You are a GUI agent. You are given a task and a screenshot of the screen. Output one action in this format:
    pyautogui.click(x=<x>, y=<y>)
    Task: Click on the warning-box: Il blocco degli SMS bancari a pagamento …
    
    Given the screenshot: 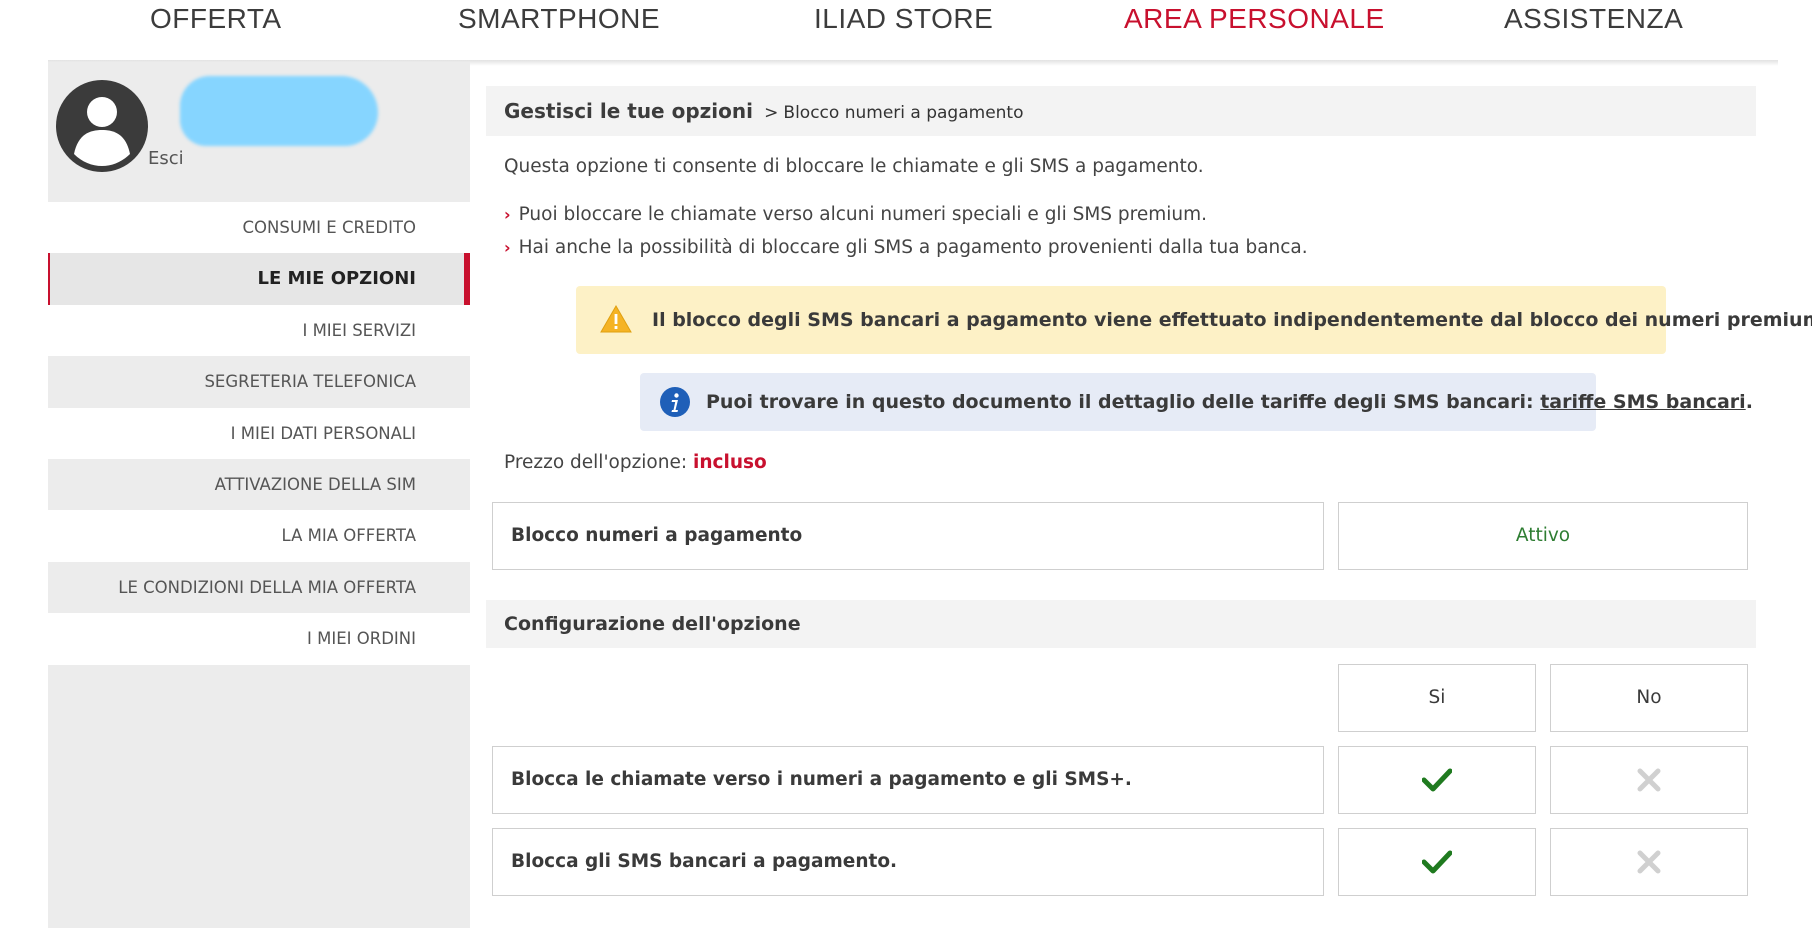 What is the action you would take?
    pyautogui.click(x=1194, y=320)
    